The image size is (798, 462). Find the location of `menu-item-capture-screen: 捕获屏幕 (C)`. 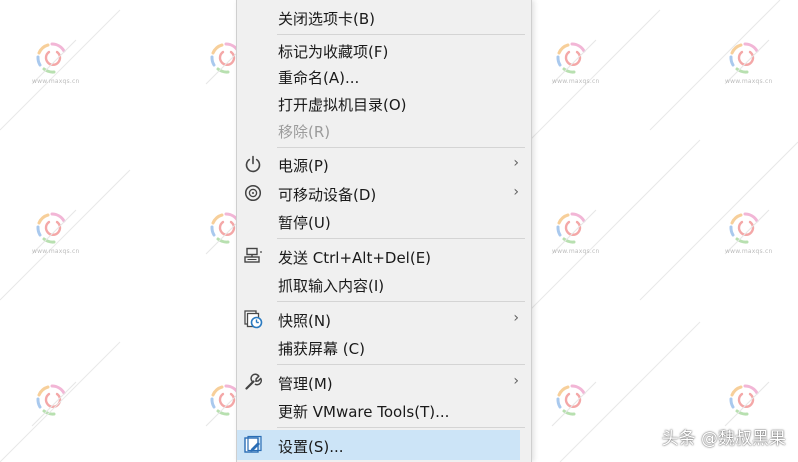

menu-item-capture-screen: 捕获屏幕 (C) is located at coordinates (384, 347).